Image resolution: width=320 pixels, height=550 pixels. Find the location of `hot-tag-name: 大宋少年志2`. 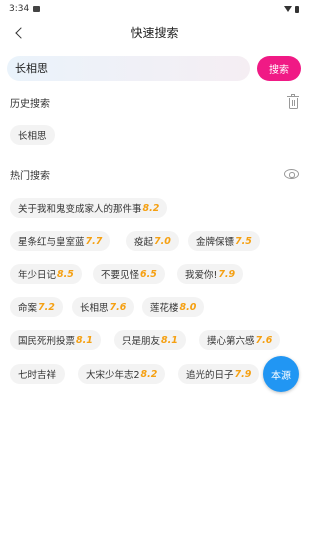

hot-tag-name: 大宋少年志2 is located at coordinates (113, 375).